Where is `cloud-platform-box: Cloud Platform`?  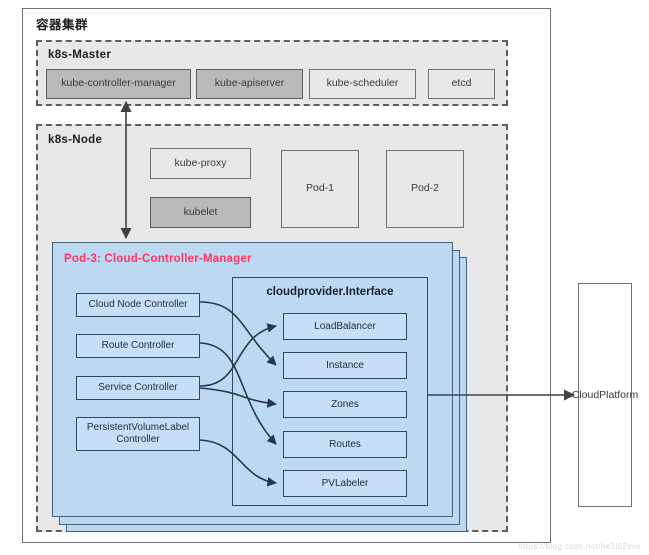
cloud-platform-box: Cloud Platform is located at coordinates (605, 395).